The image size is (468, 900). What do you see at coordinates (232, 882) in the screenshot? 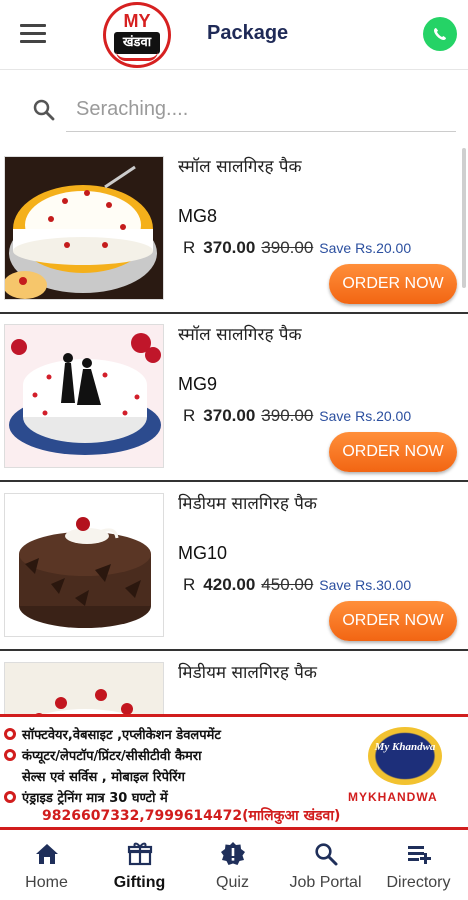
I see `nav-label: Quiz` at bounding box center [232, 882].